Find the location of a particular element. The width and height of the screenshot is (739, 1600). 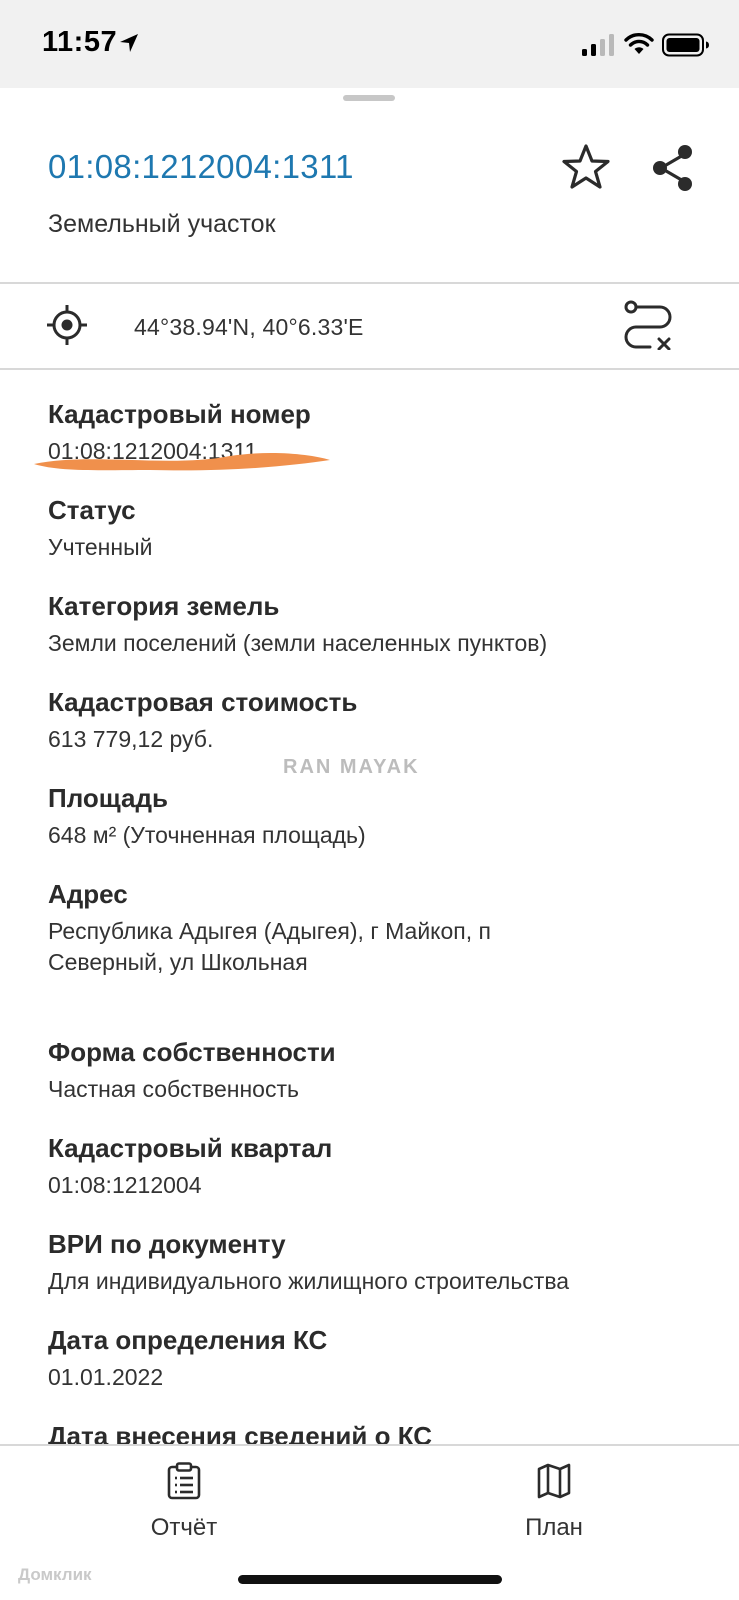

status-time: 11:57 is located at coordinates (80, 42).